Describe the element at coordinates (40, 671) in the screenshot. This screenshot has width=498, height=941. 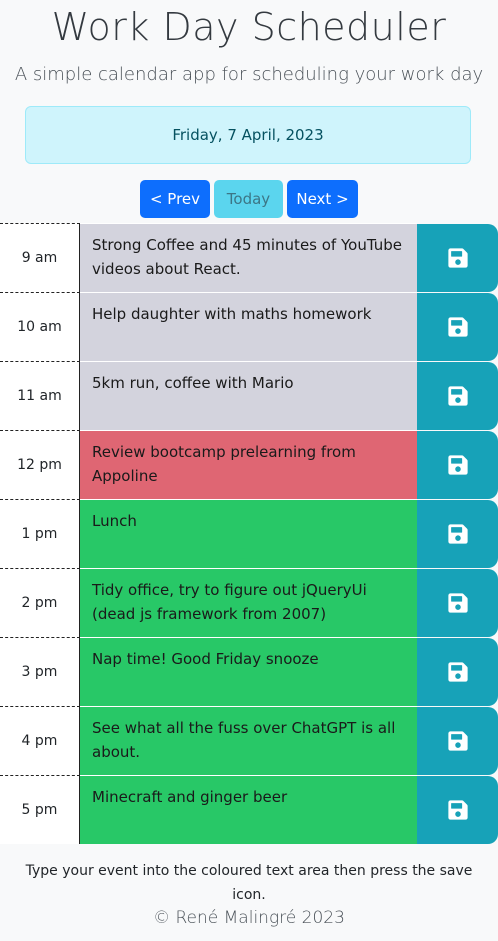
I see `hour-label: 3 pm` at that location.